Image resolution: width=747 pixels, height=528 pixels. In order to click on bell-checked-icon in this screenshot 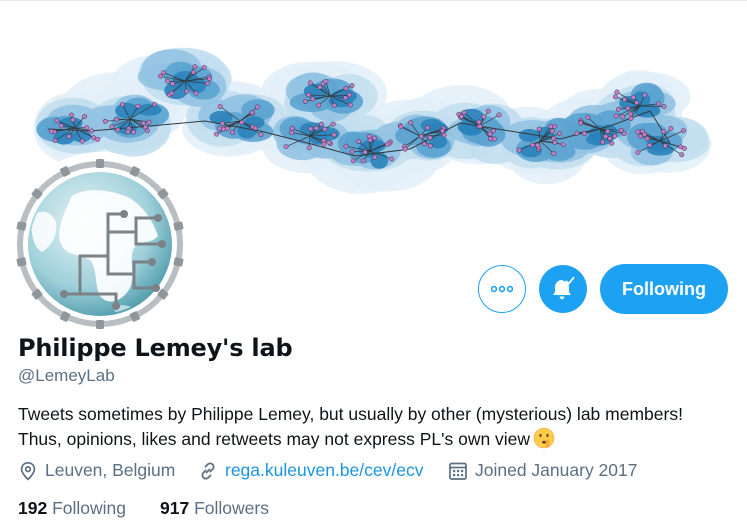, I will do `click(564, 288)`.